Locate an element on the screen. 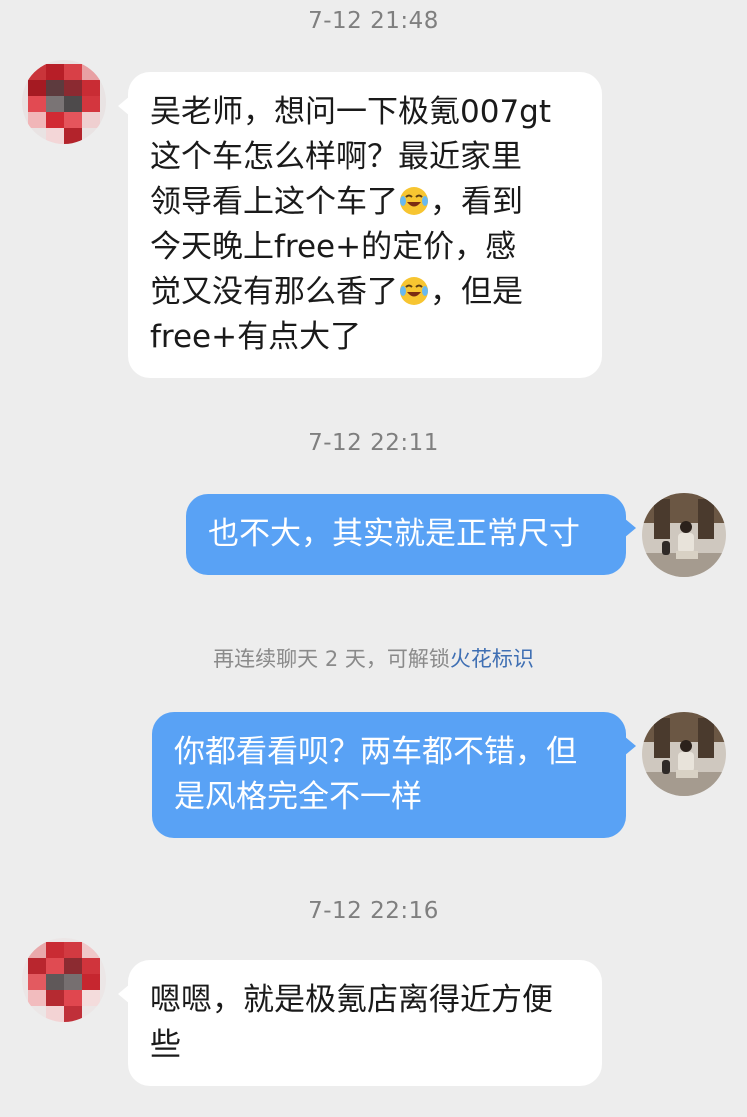 The image size is (747, 1117). spark-unlock-notice: 再连续聊天 2 天，可解锁火花标识 is located at coordinates (373, 658).